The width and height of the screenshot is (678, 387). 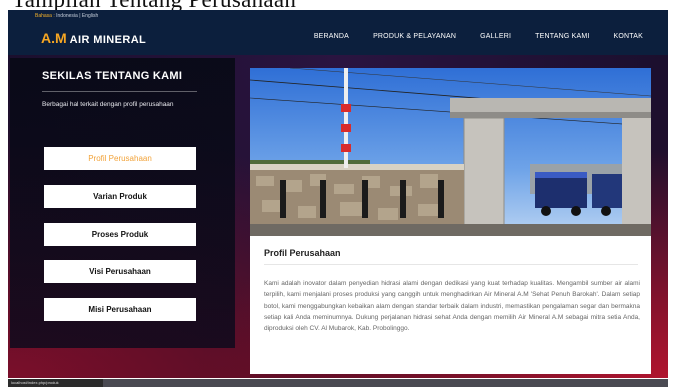 I want to click on sidebar-item-proses-produk: Proses Produk, so click(x=120, y=234).